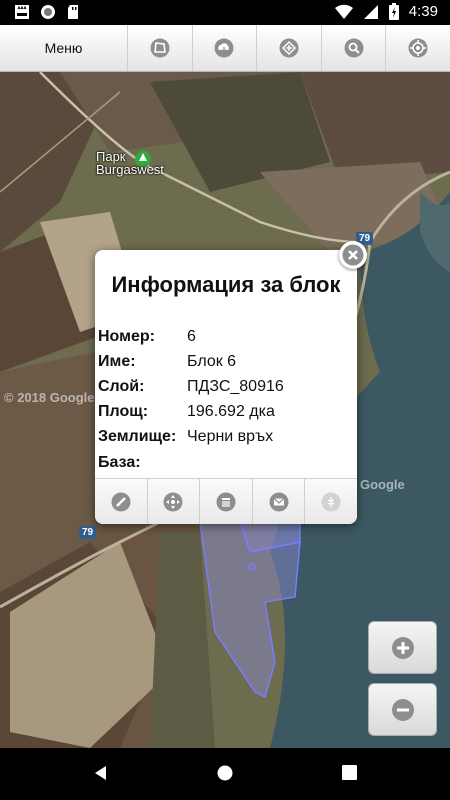 This screenshot has width=450, height=800. I want to click on delete-icon, so click(226, 501).